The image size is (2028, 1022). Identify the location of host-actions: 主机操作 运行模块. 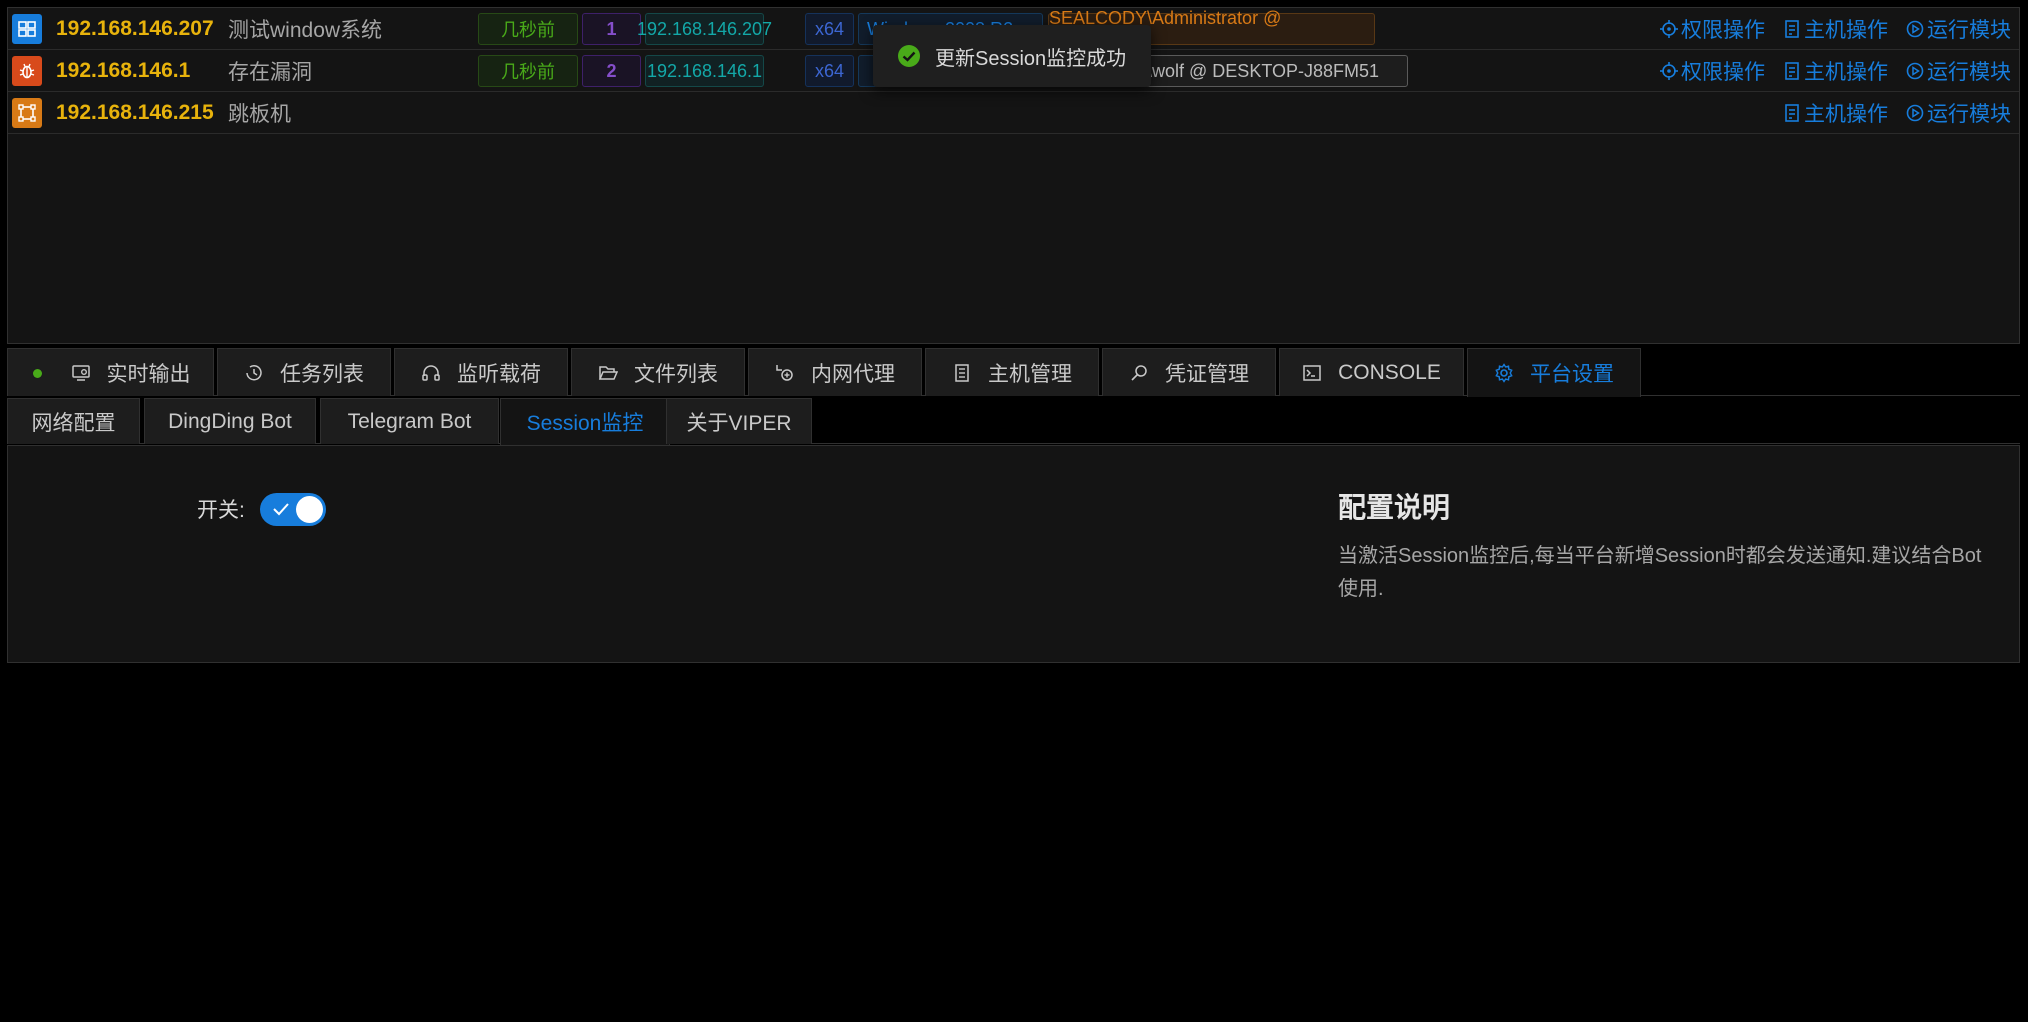
(1897, 113).